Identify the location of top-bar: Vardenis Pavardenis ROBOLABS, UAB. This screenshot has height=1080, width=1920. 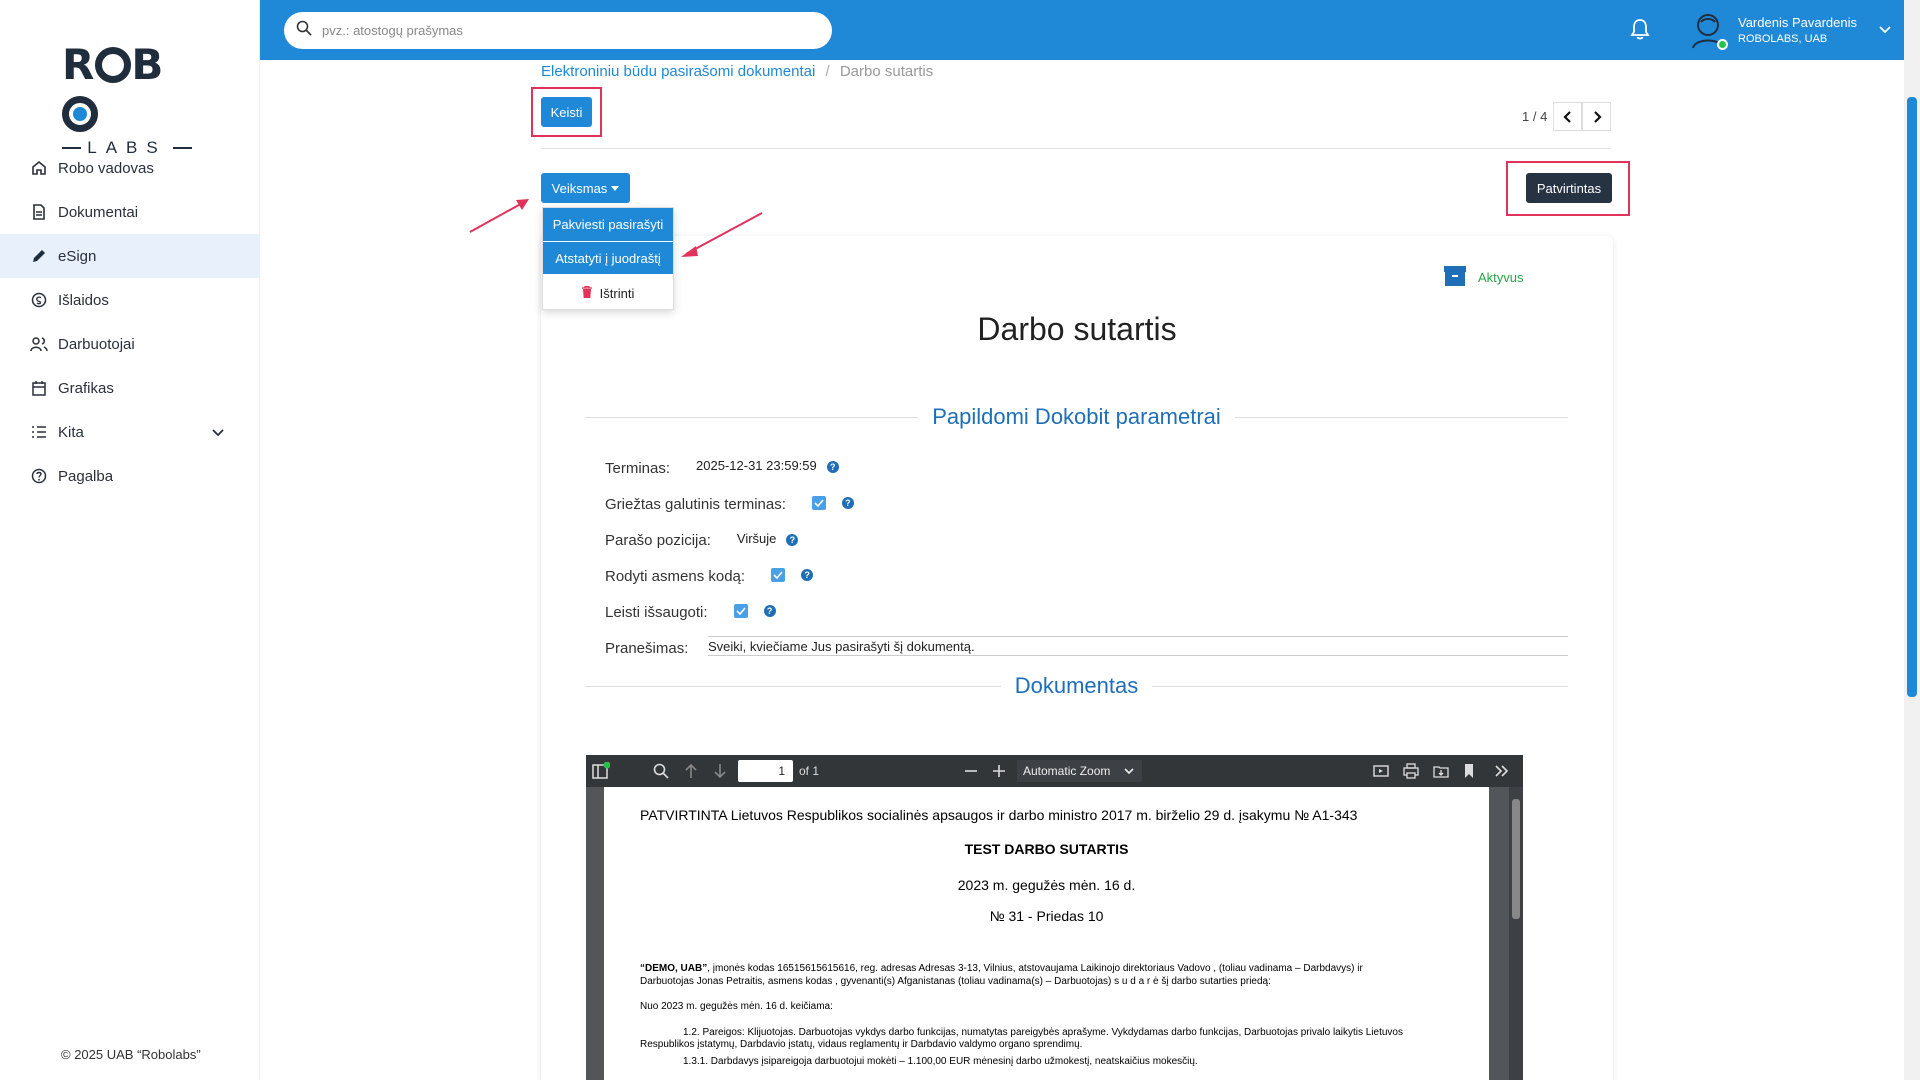
(1082, 30).